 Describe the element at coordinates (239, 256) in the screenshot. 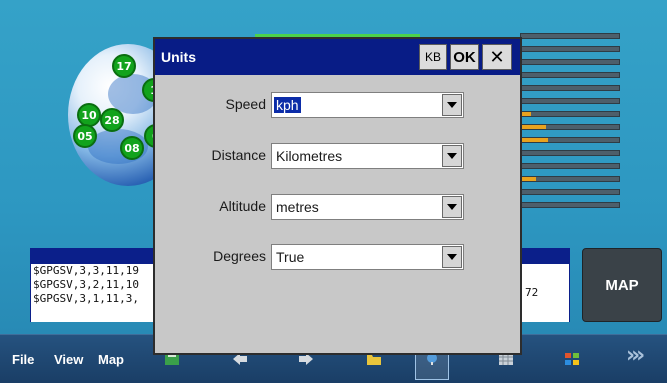

I see `degrees-label: Degrees` at that location.